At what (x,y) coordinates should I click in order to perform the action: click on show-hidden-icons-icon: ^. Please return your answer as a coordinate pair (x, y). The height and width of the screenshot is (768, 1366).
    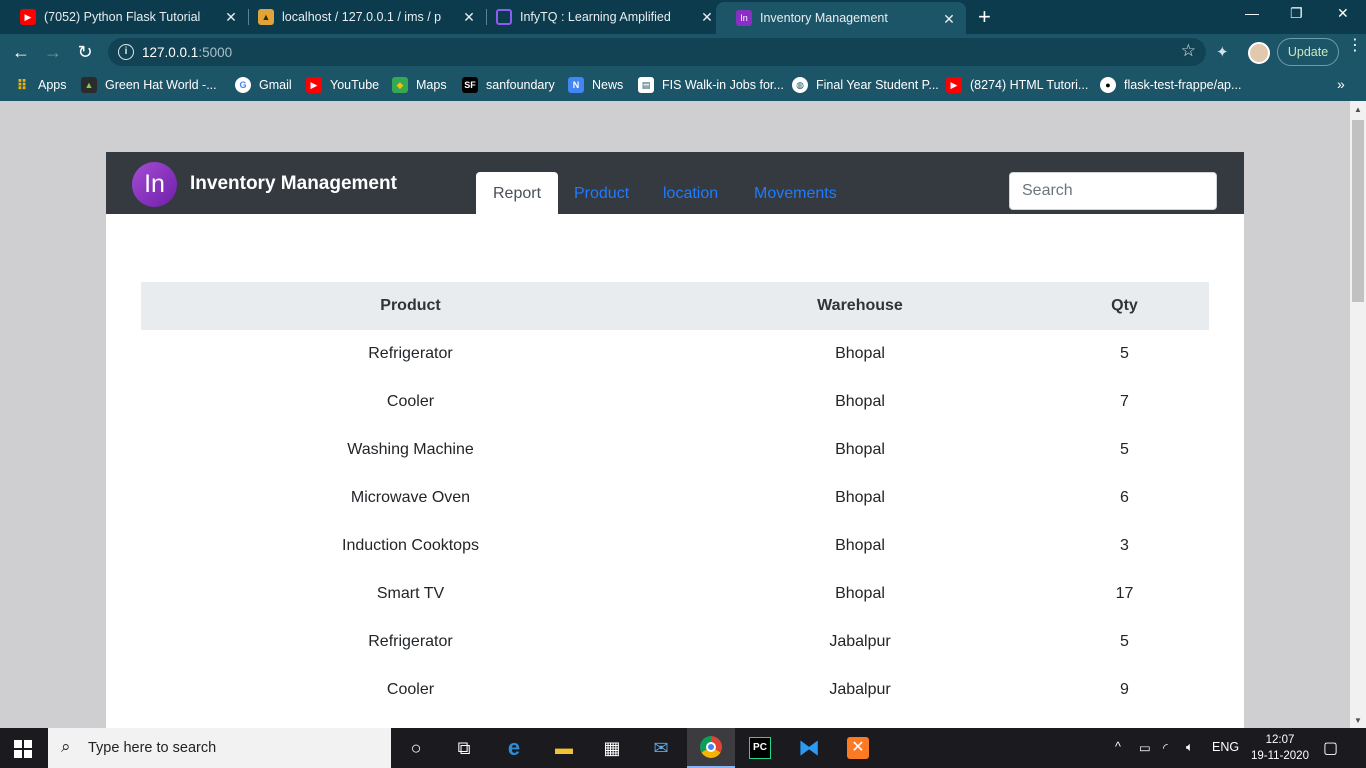
    Looking at the image, I should click on (1118, 747).